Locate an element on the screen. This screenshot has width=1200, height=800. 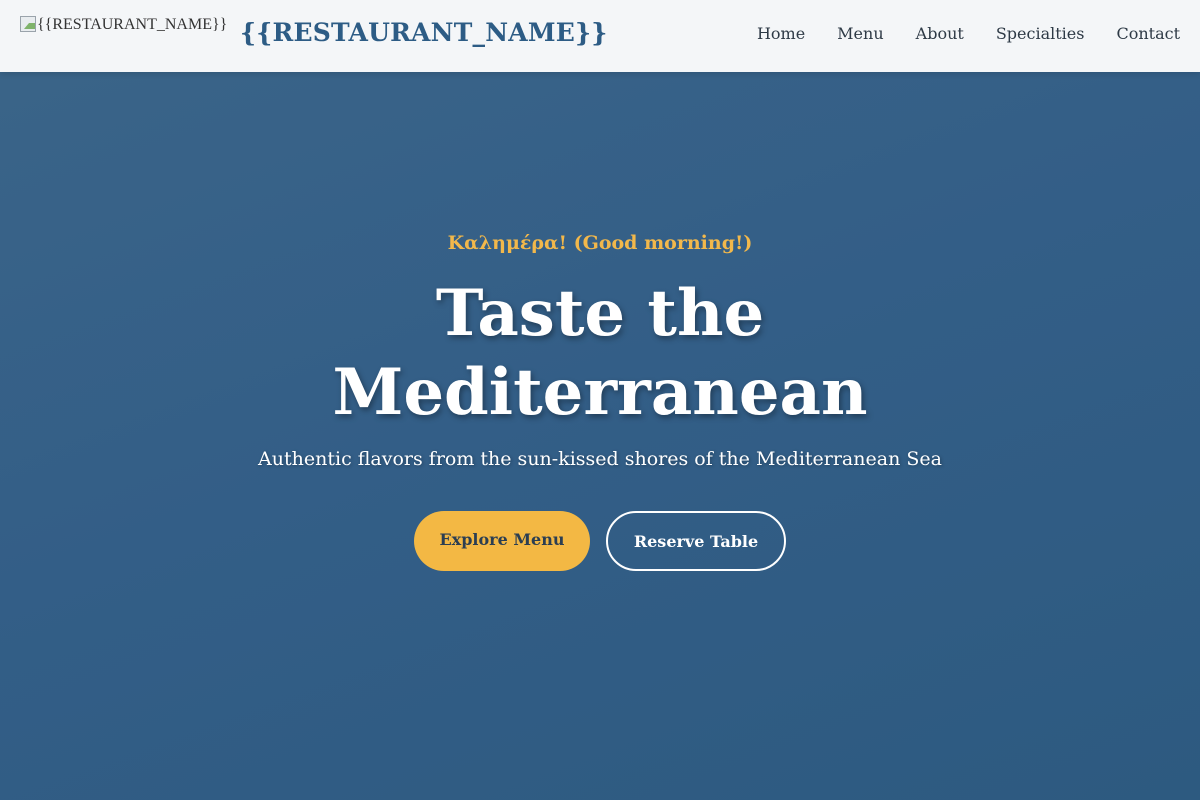
reserve-table-button: Reserve Table is located at coordinates (696, 541).